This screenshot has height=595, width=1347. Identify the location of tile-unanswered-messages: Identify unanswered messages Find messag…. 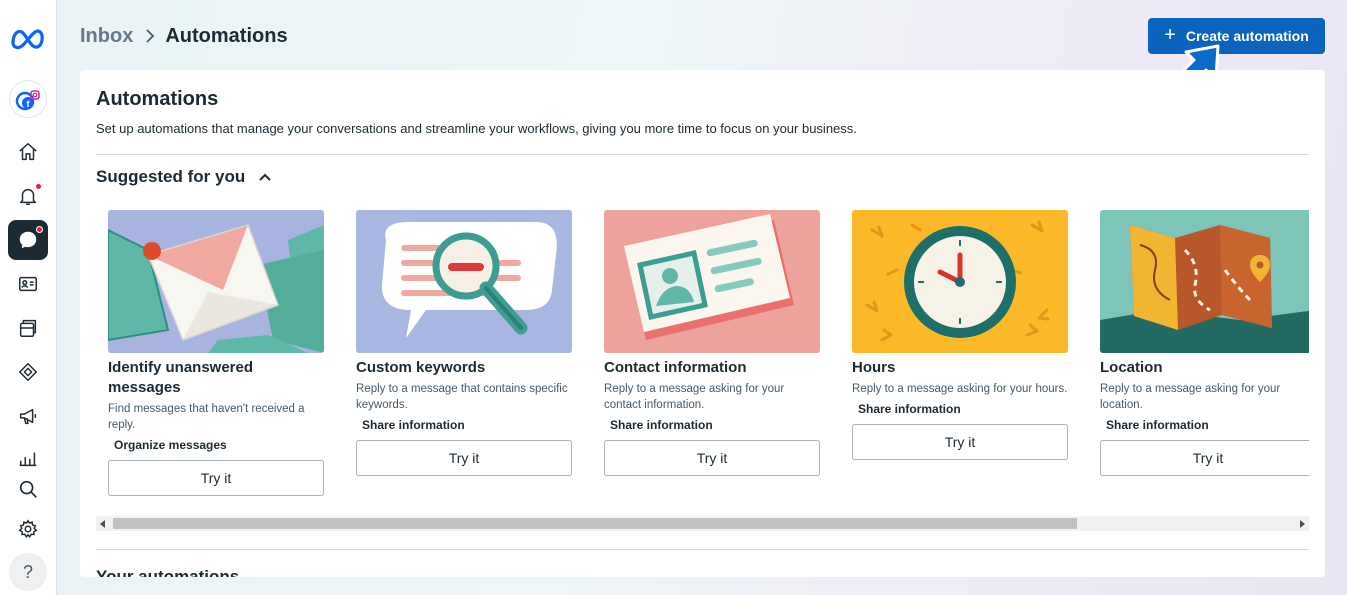
(216, 353).